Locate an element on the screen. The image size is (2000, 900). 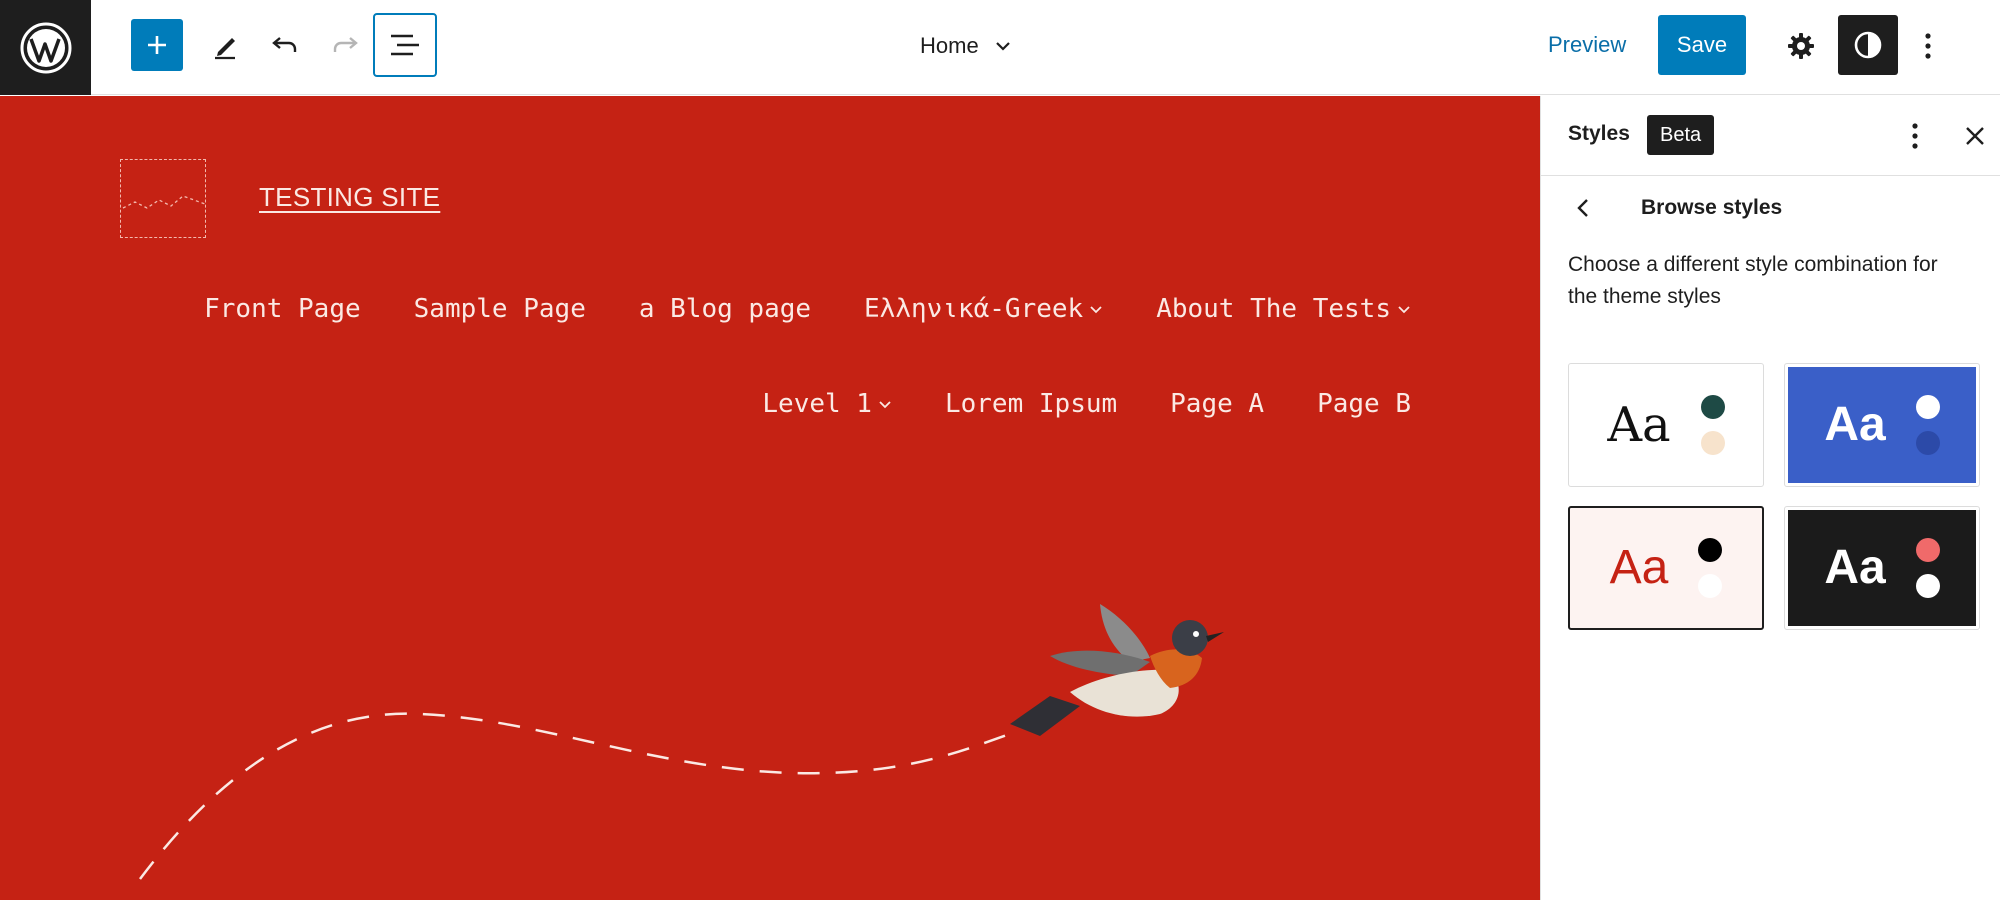
options-button is located at coordinates (1928, 46).